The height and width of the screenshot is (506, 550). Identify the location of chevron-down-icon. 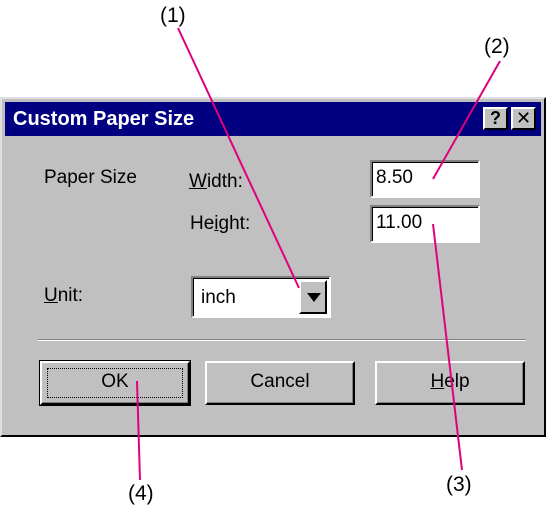
(314, 297).